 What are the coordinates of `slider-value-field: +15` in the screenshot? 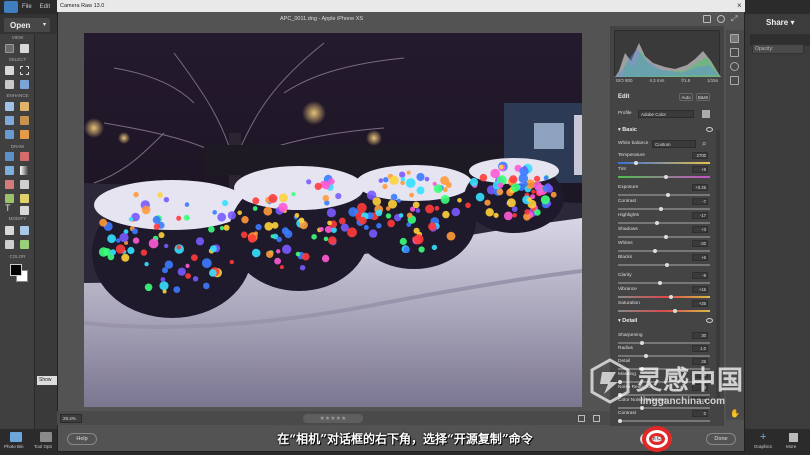 It's located at (700, 289).